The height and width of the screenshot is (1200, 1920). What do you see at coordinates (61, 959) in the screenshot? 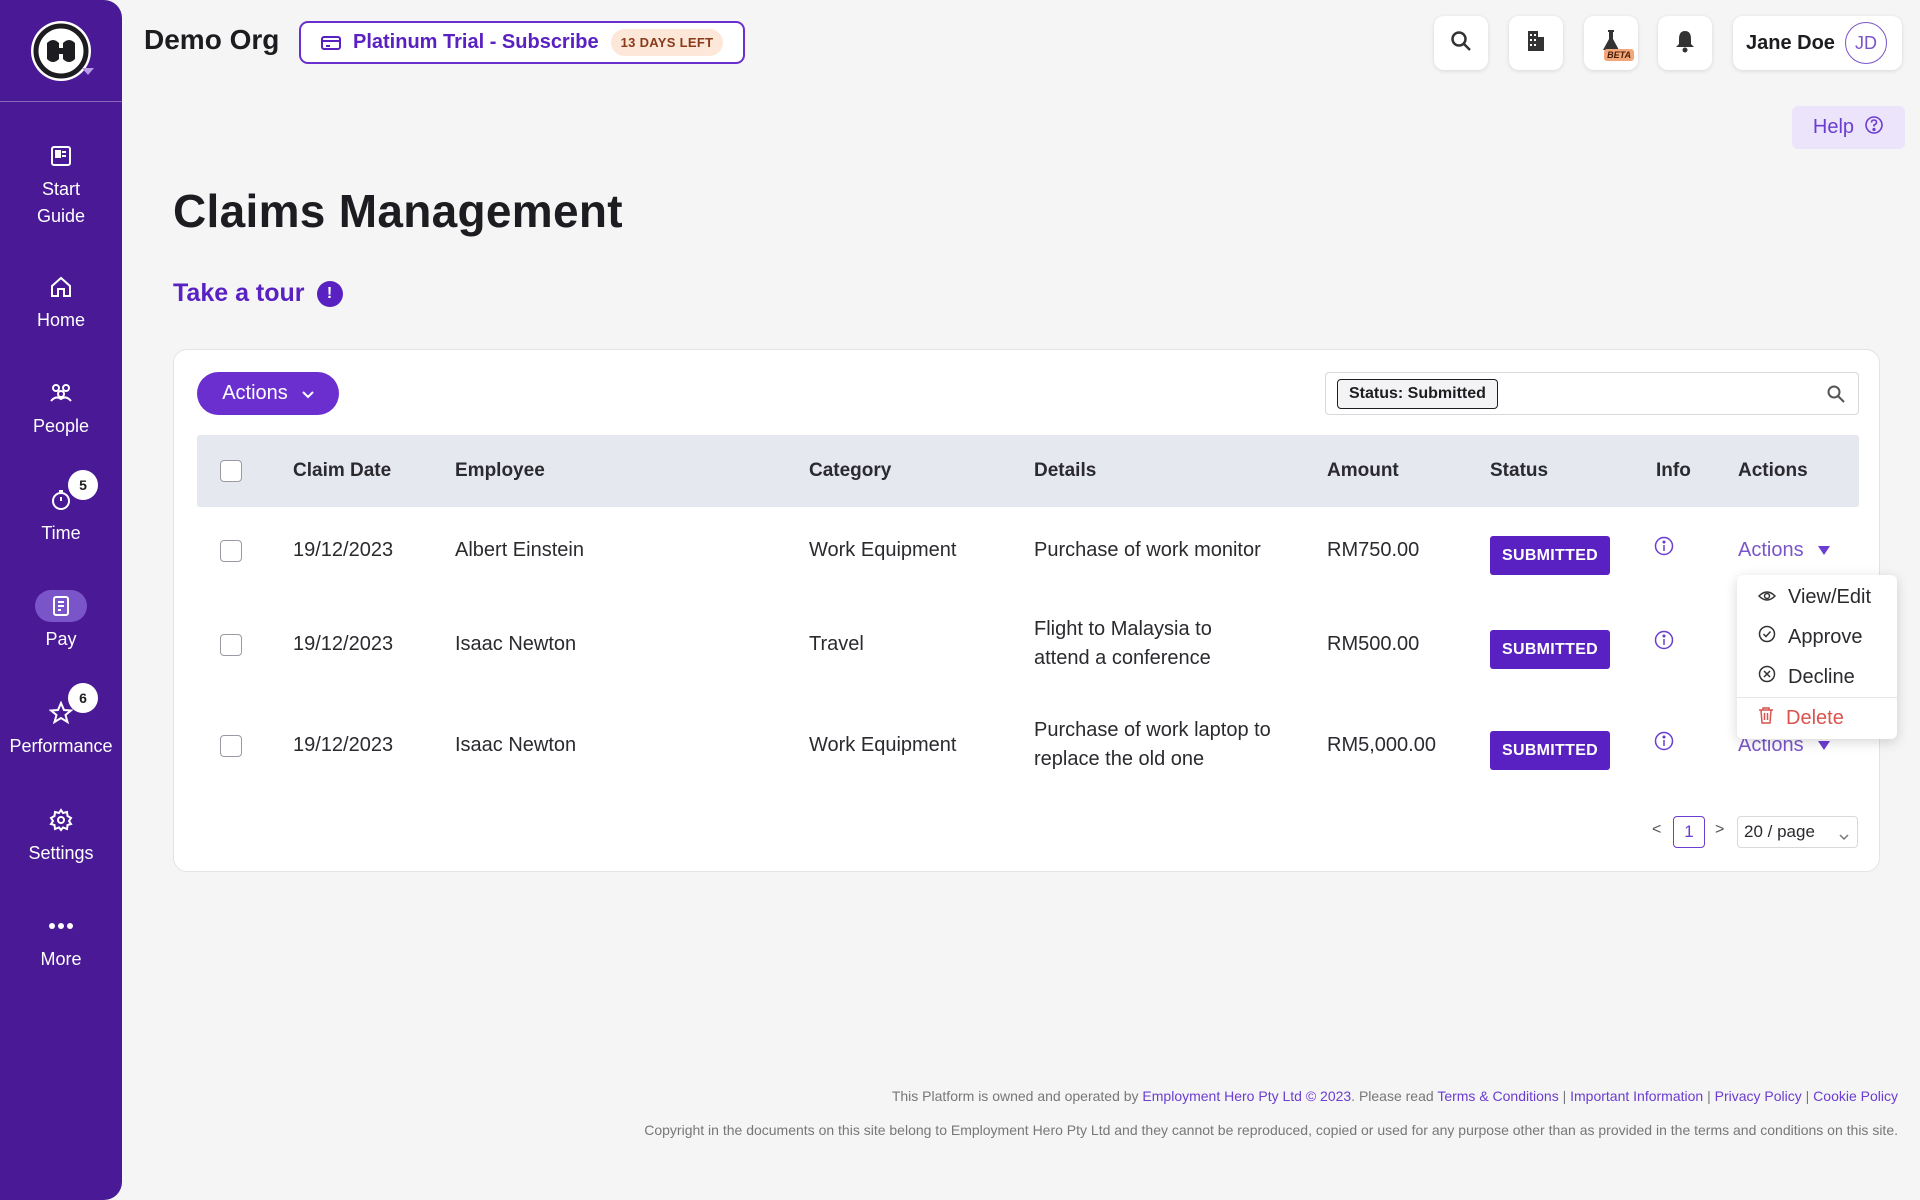
I see `sidebar-item-label: More` at bounding box center [61, 959].